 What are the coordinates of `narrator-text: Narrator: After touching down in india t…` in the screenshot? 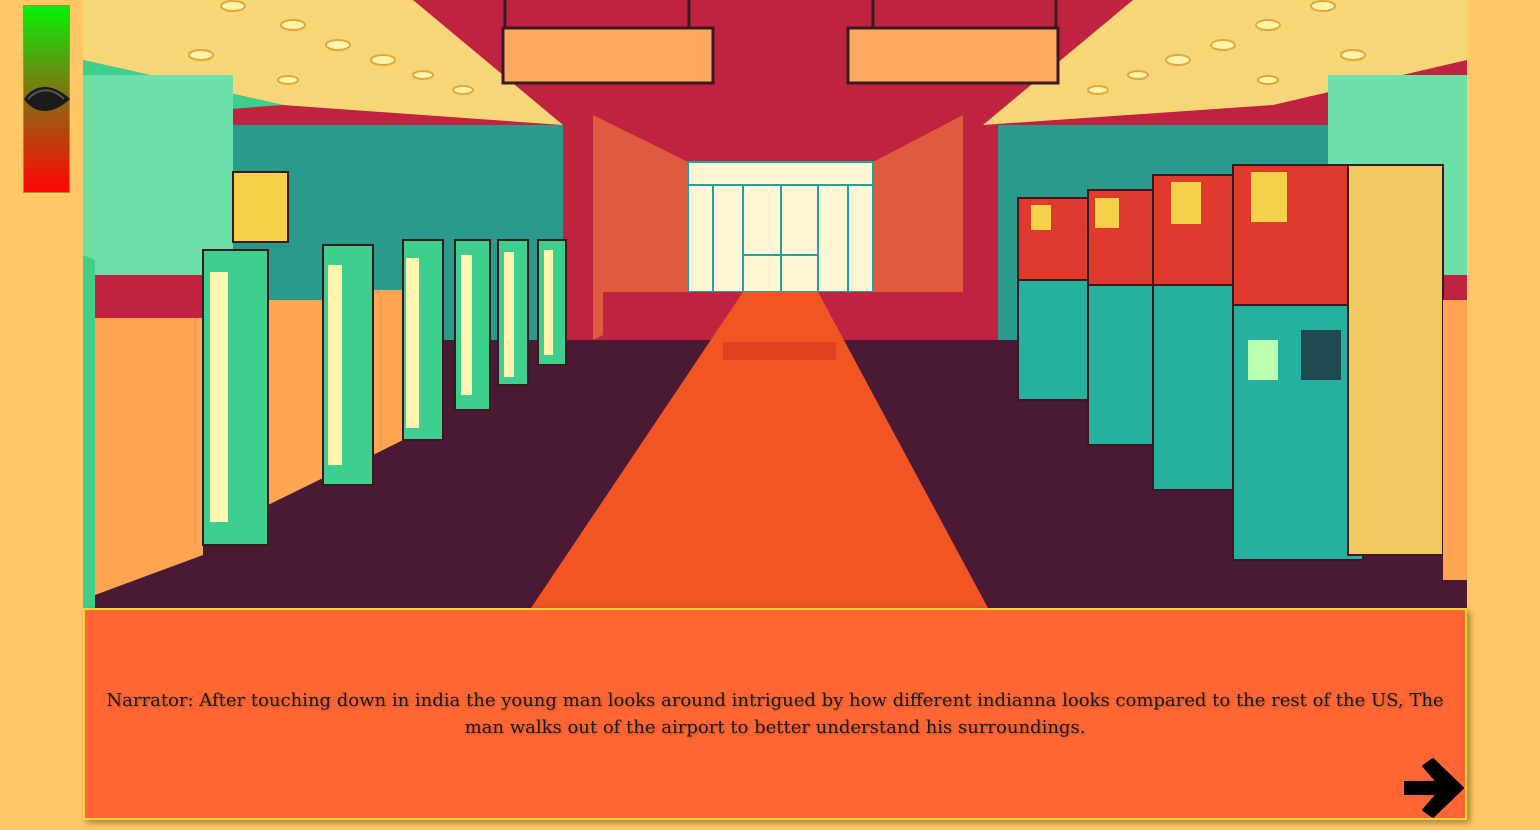 It's located at (775, 714).